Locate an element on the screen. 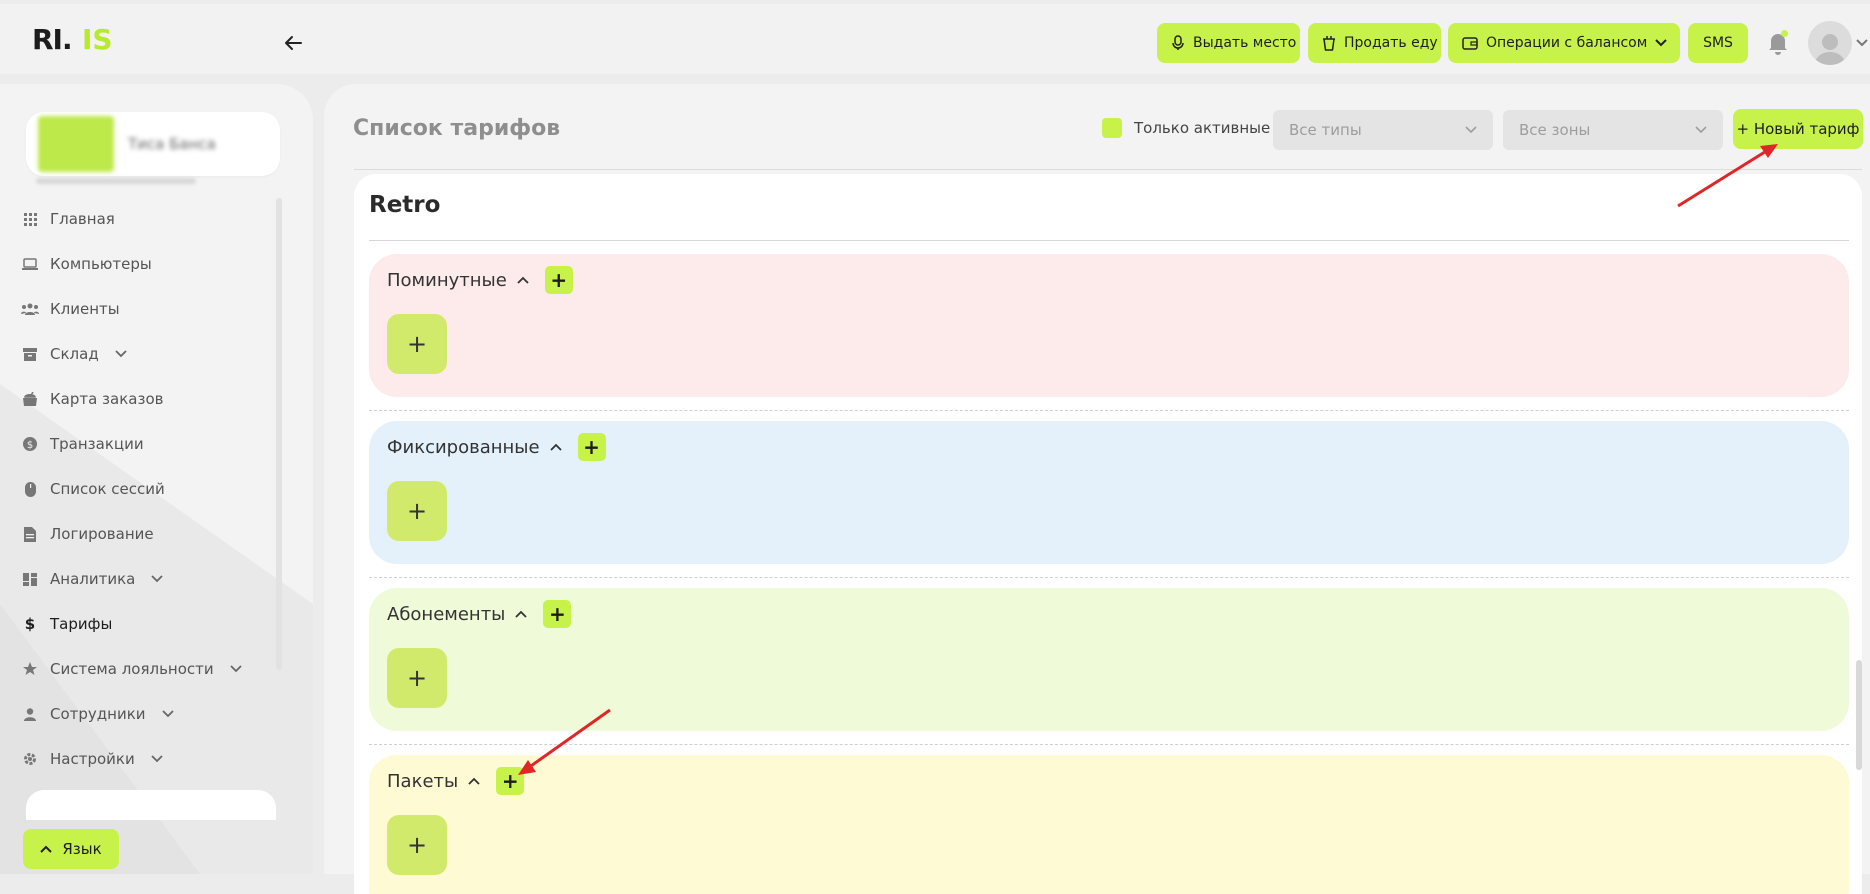  language-button: Язык is located at coordinates (71, 849).